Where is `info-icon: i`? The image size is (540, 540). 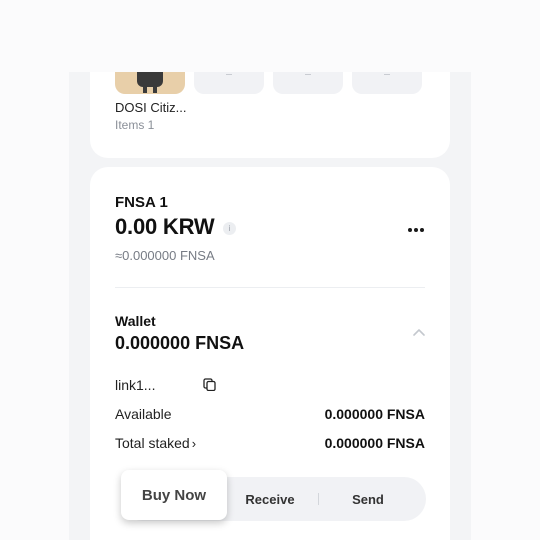
info-icon: i is located at coordinates (229, 228).